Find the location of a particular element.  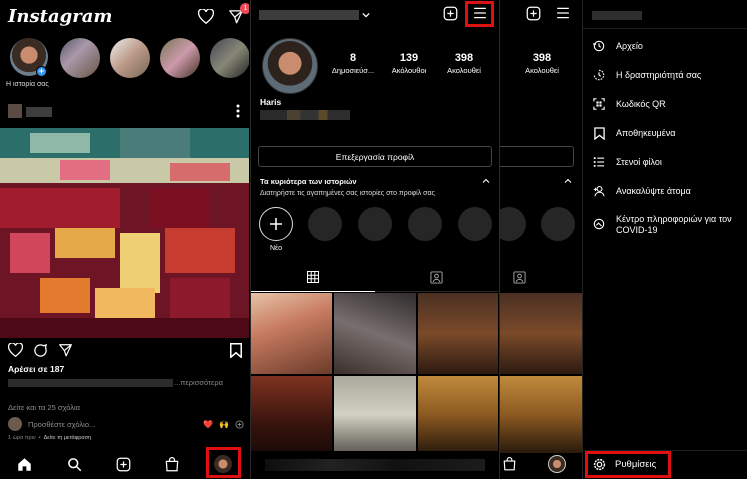

heart-icon is located at coordinates (206, 16).